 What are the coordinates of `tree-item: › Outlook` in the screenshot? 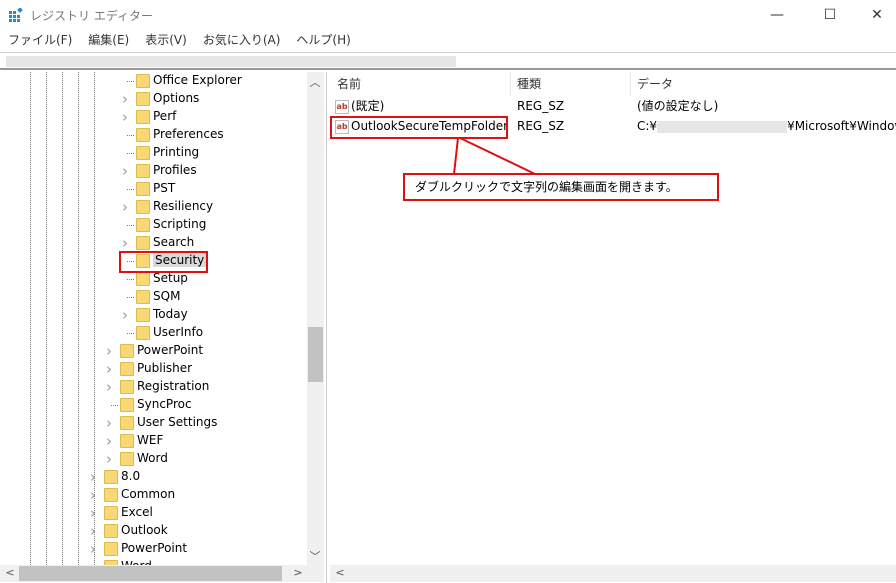 It's located at (152, 531).